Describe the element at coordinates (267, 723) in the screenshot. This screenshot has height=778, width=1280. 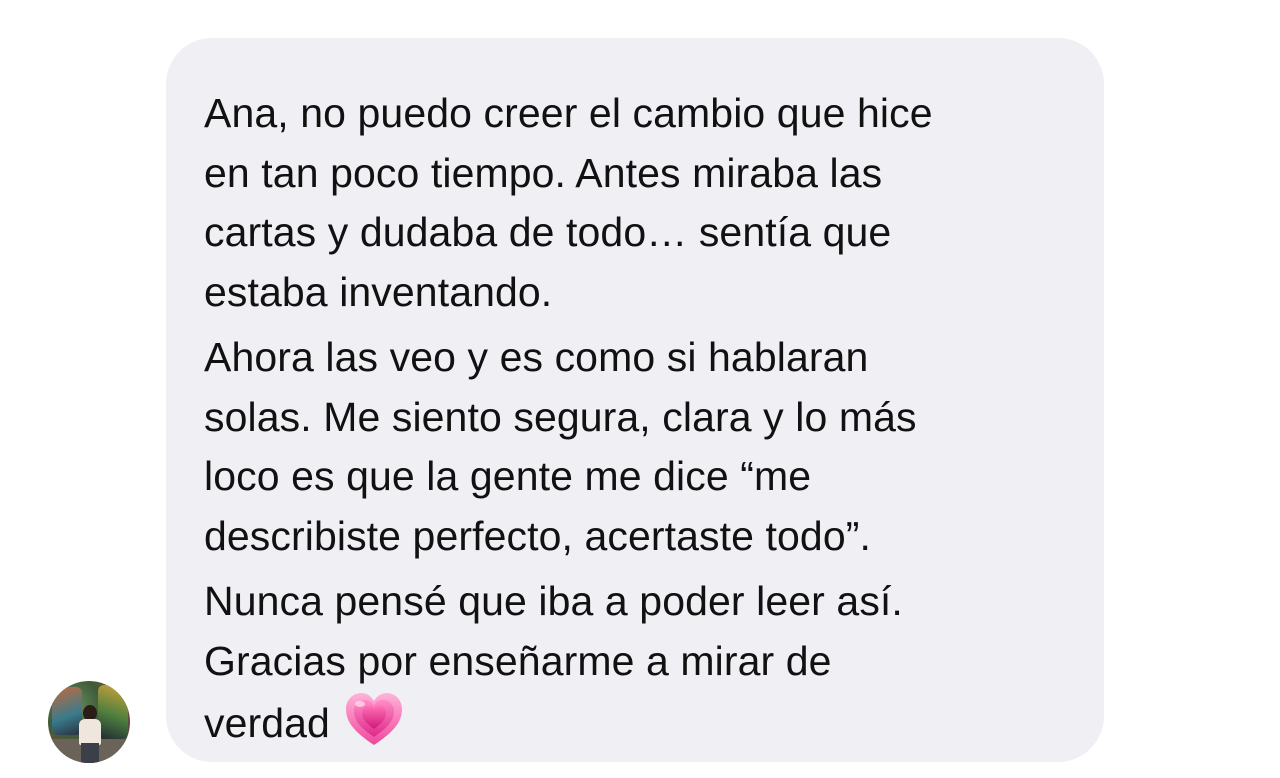
I see `message-line-text: verdad` at that location.